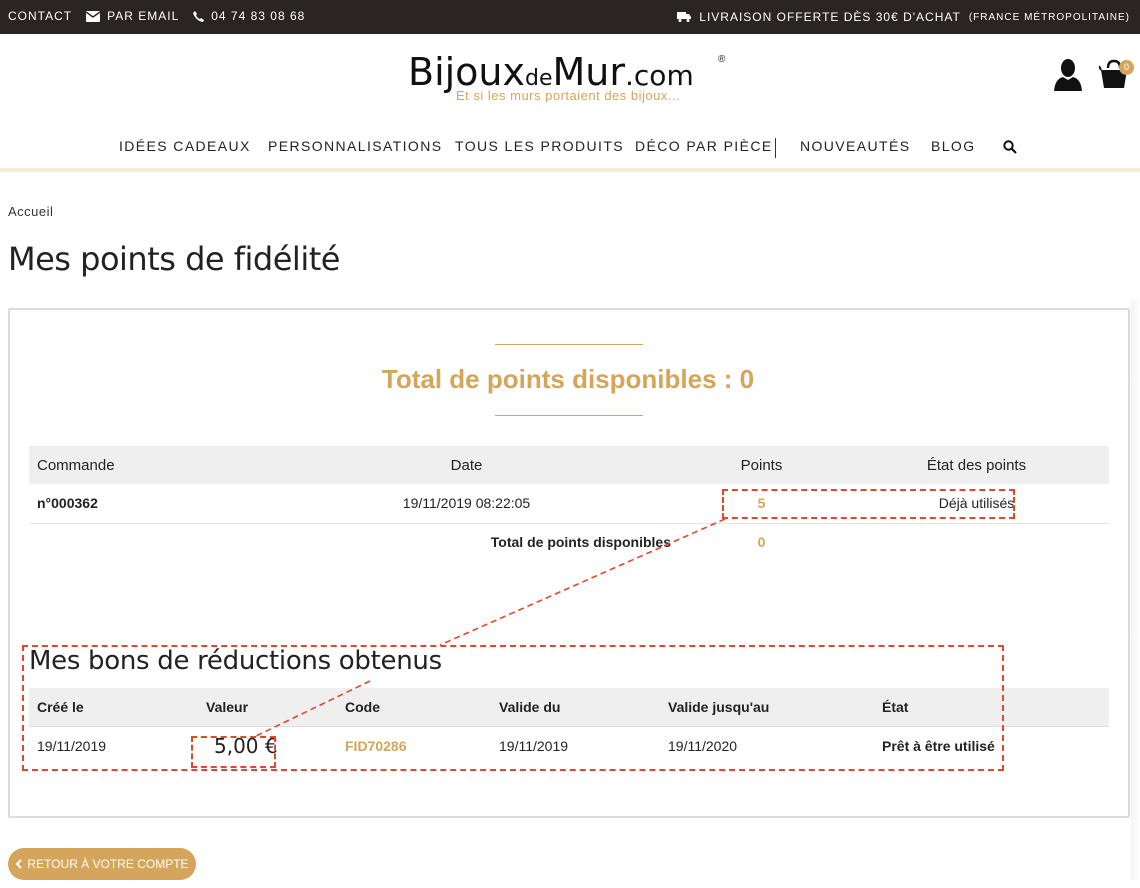 The height and width of the screenshot is (888, 1140). I want to click on back-button-label: RETOUR À VOTRE COMPTE, so click(108, 864).